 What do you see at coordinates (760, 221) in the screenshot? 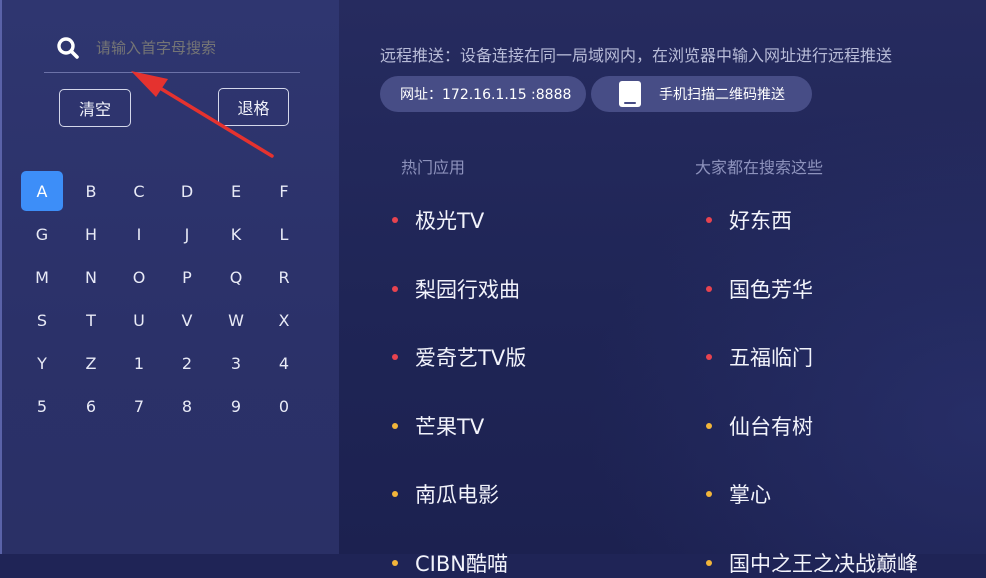
I see `popular-search-label: 好东西` at bounding box center [760, 221].